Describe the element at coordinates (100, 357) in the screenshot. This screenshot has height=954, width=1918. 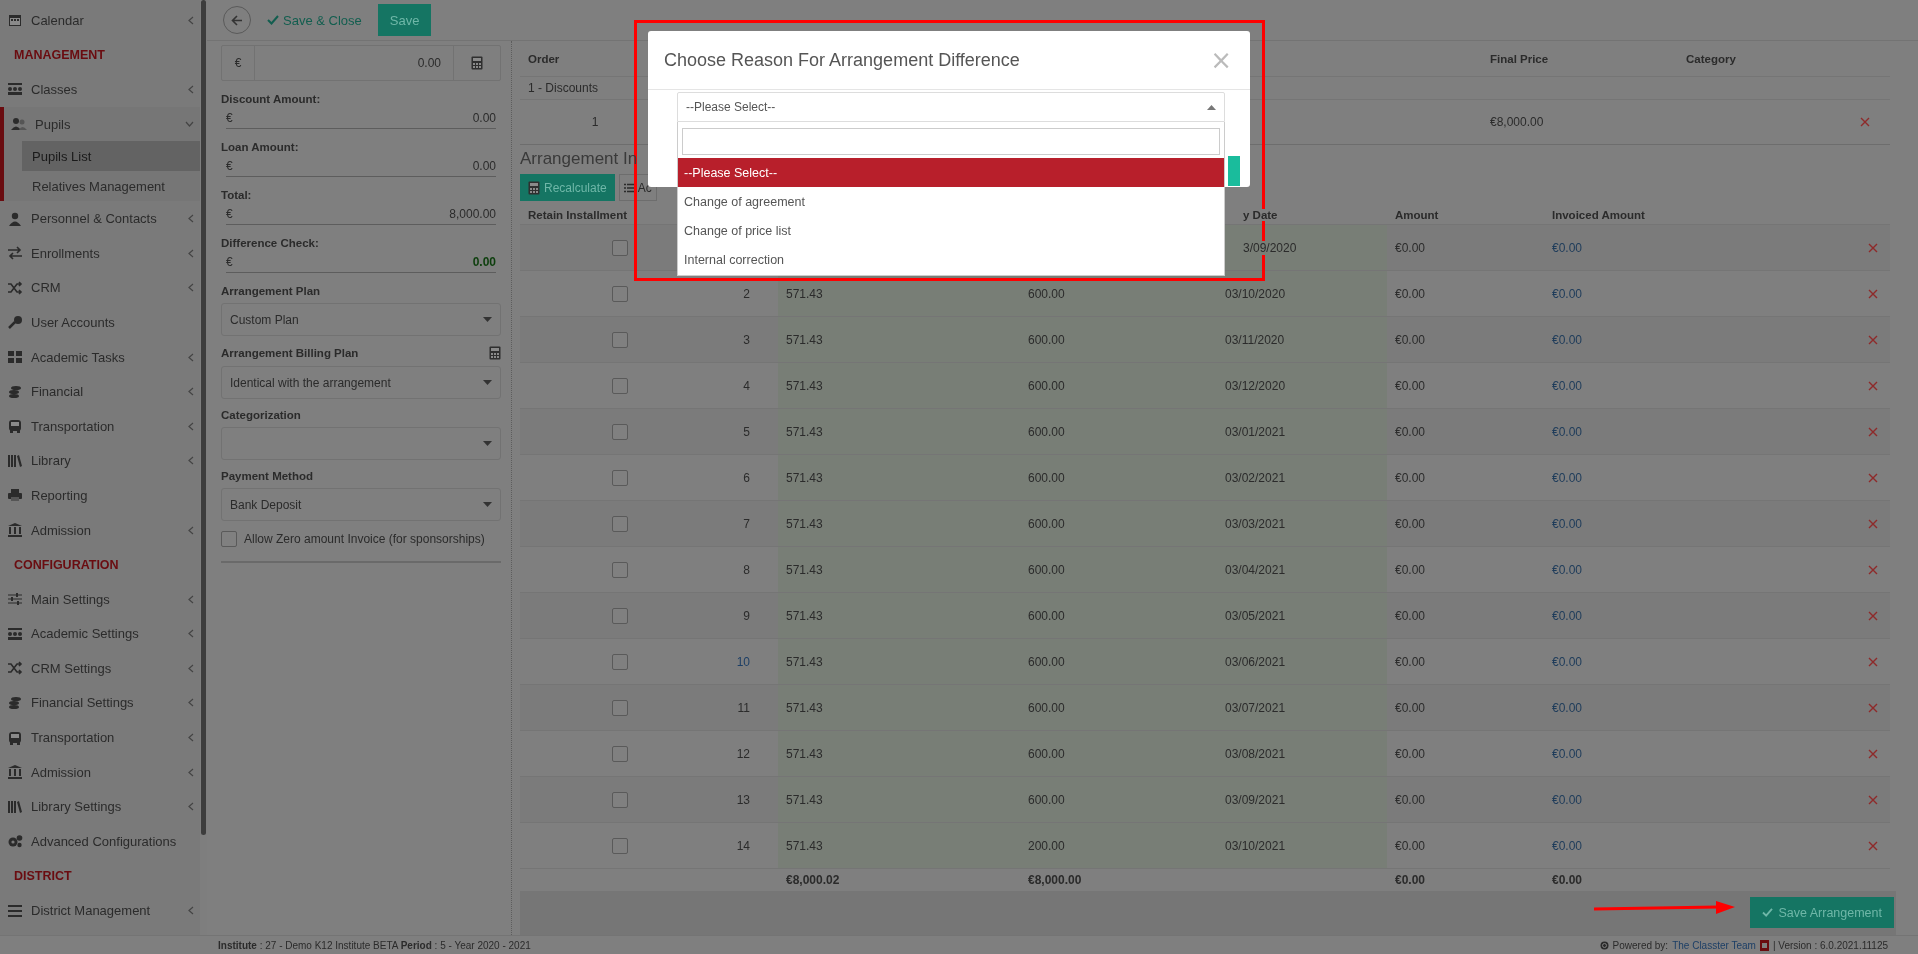
I see `sidebar-item: Academic Tasks` at that location.